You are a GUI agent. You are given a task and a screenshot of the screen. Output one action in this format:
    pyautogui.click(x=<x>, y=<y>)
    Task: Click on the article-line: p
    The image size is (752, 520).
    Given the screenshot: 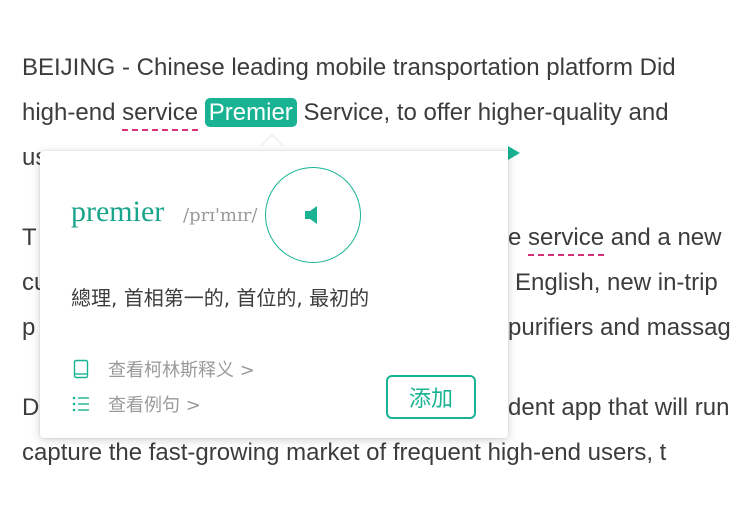 What is the action you would take?
    pyautogui.click(x=29, y=327)
    